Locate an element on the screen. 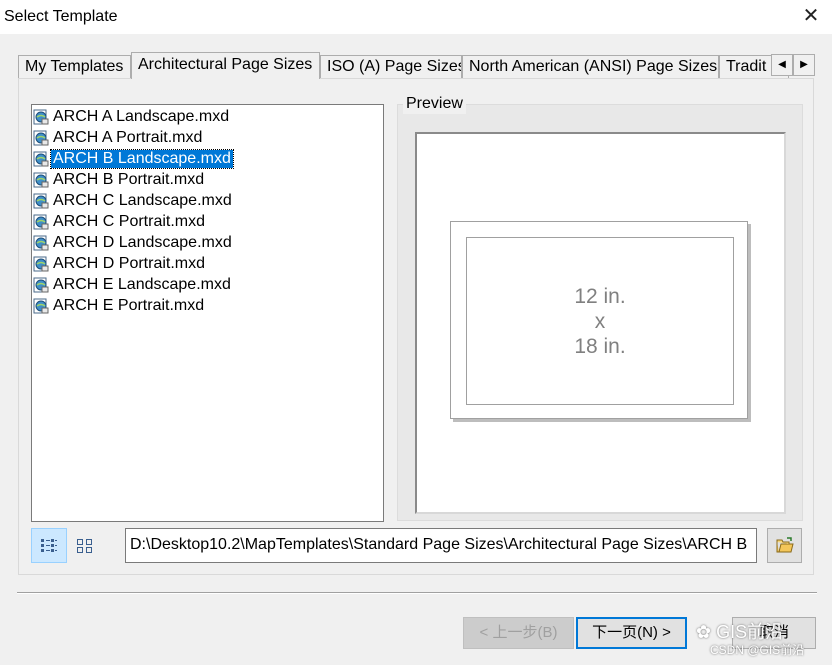  list-item: ARCH A Portrait.mxd is located at coordinates (118, 137).